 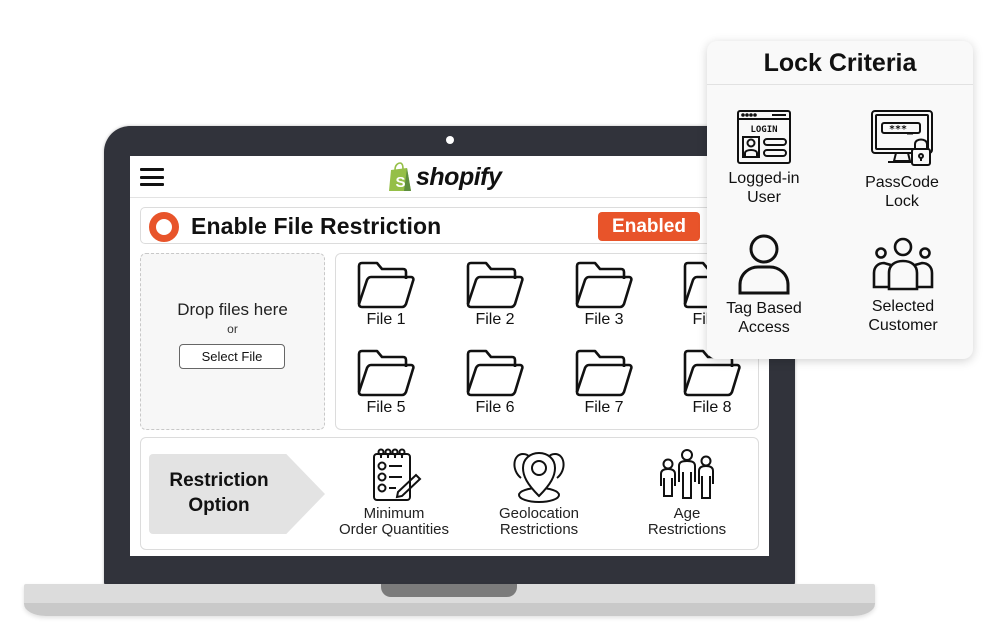 I want to click on criteria-tag-based-access: Tag Based Access, so click(x=764, y=285).